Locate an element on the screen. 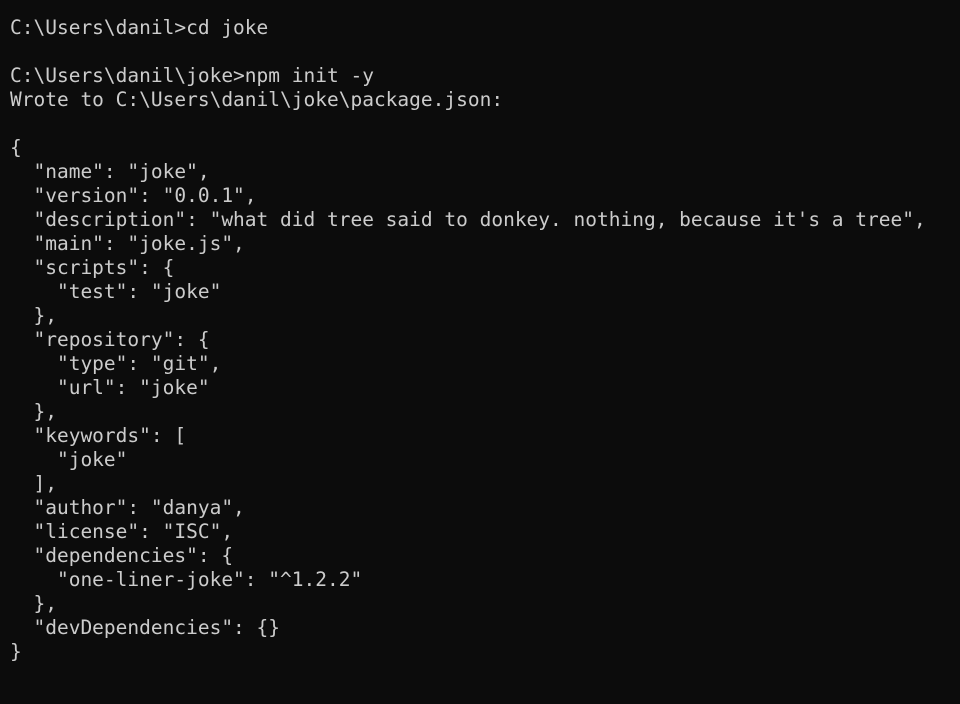 The height and width of the screenshot is (704, 960). json-dependency-item: "one-liner-joke": "^1.2.2" is located at coordinates (186, 579).